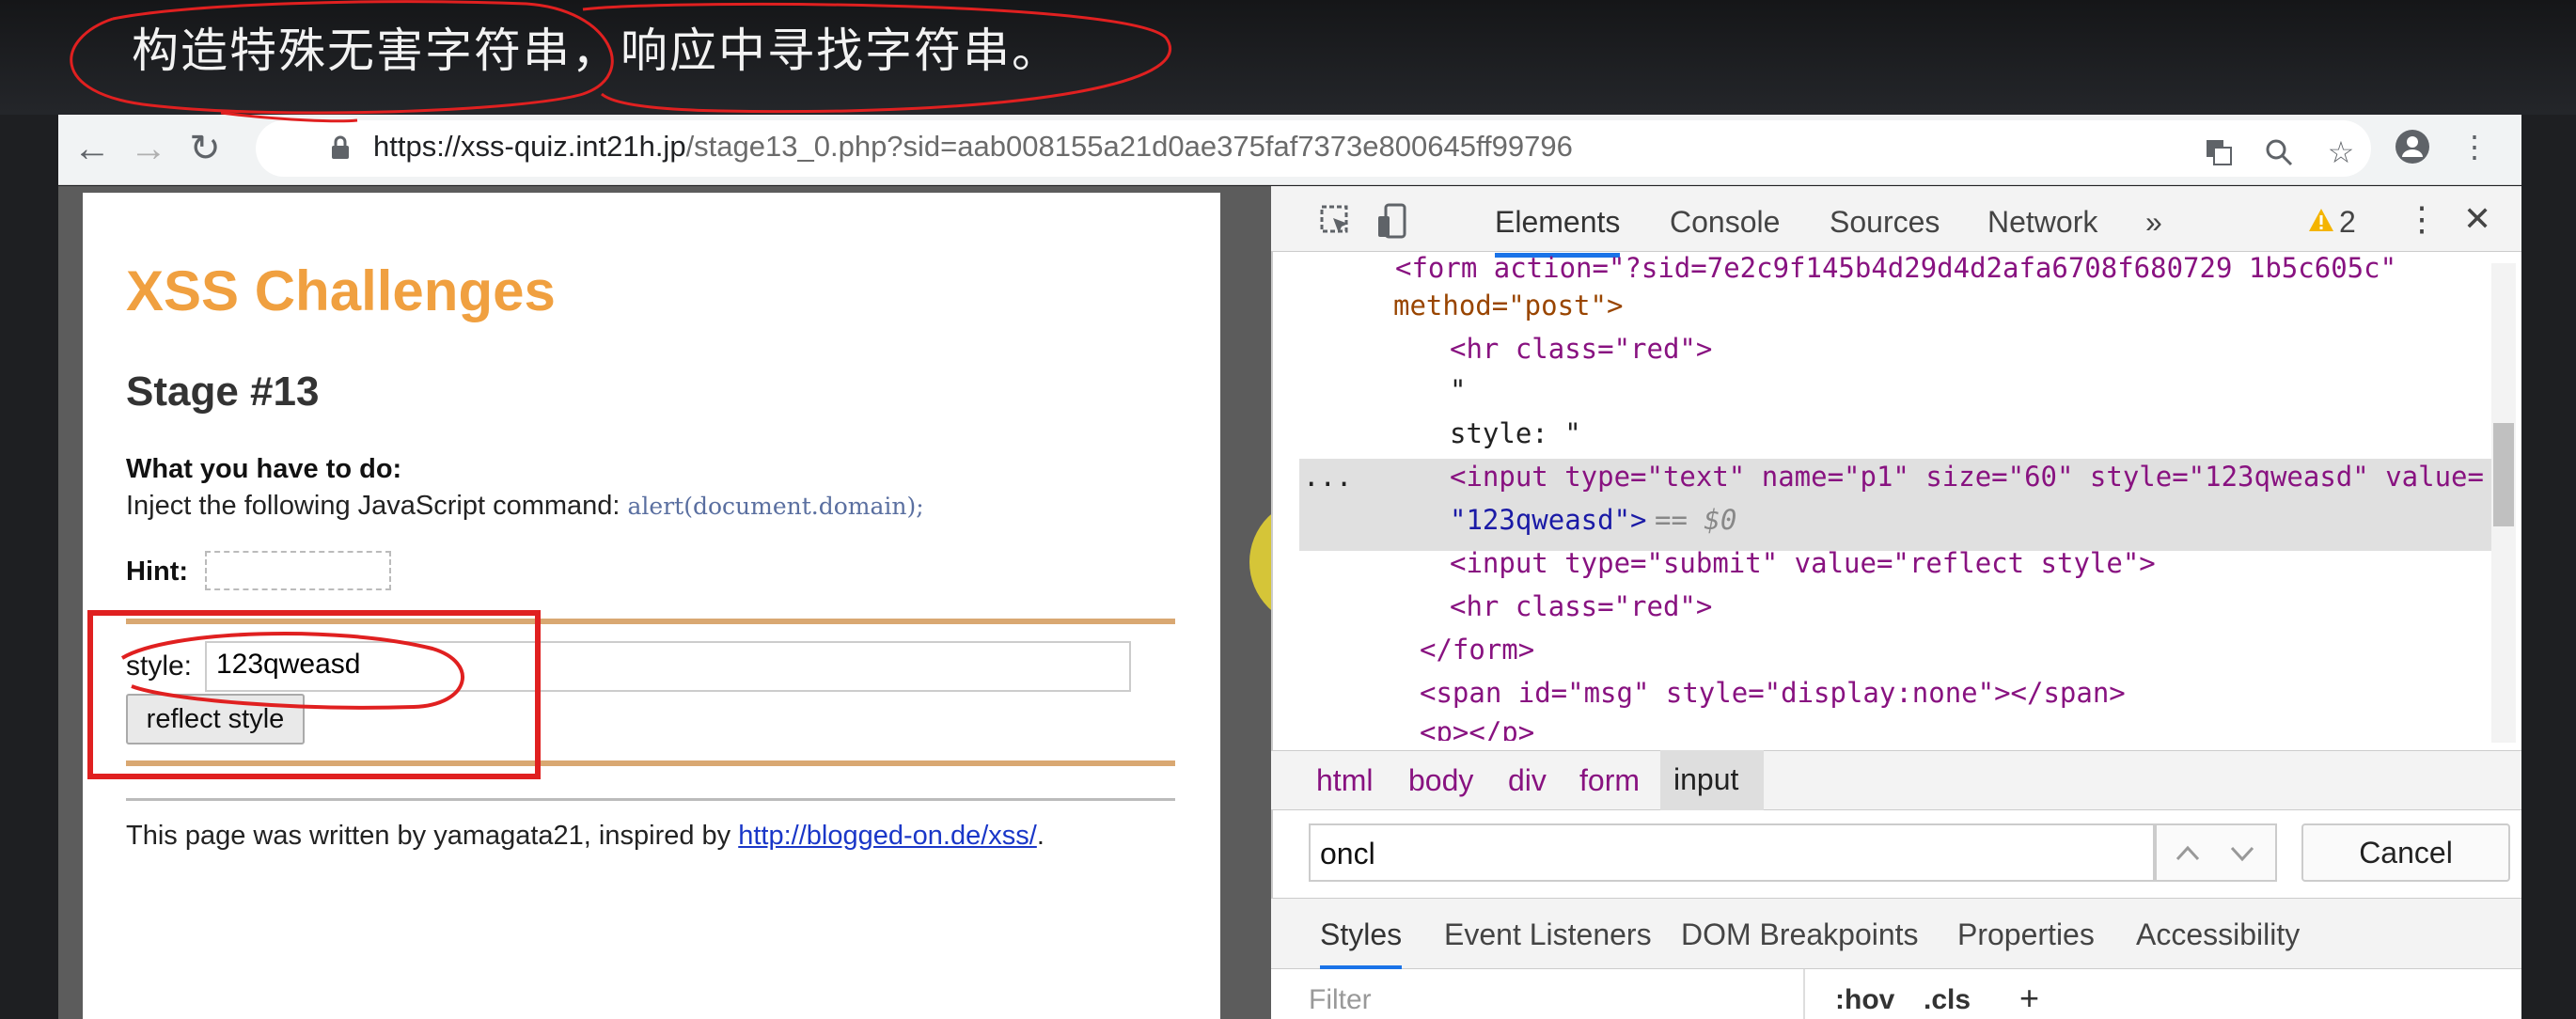 The width and height of the screenshot is (2576, 1019). Describe the element at coordinates (1548, 934) in the screenshot. I see `tab-event-listeners: Event Listeners` at that location.